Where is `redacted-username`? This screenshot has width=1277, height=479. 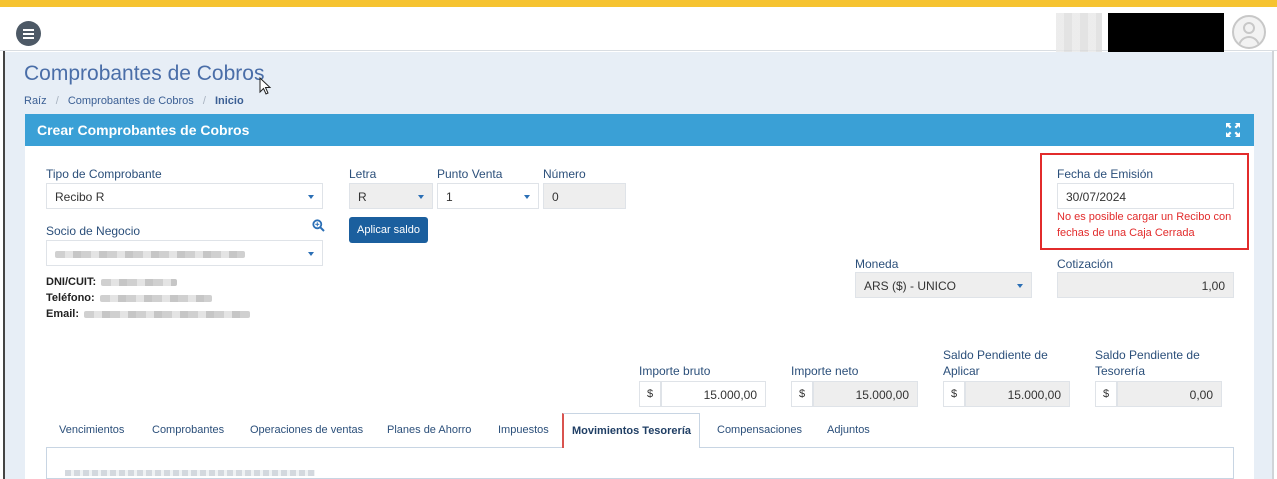
redacted-username is located at coordinates (1166, 33).